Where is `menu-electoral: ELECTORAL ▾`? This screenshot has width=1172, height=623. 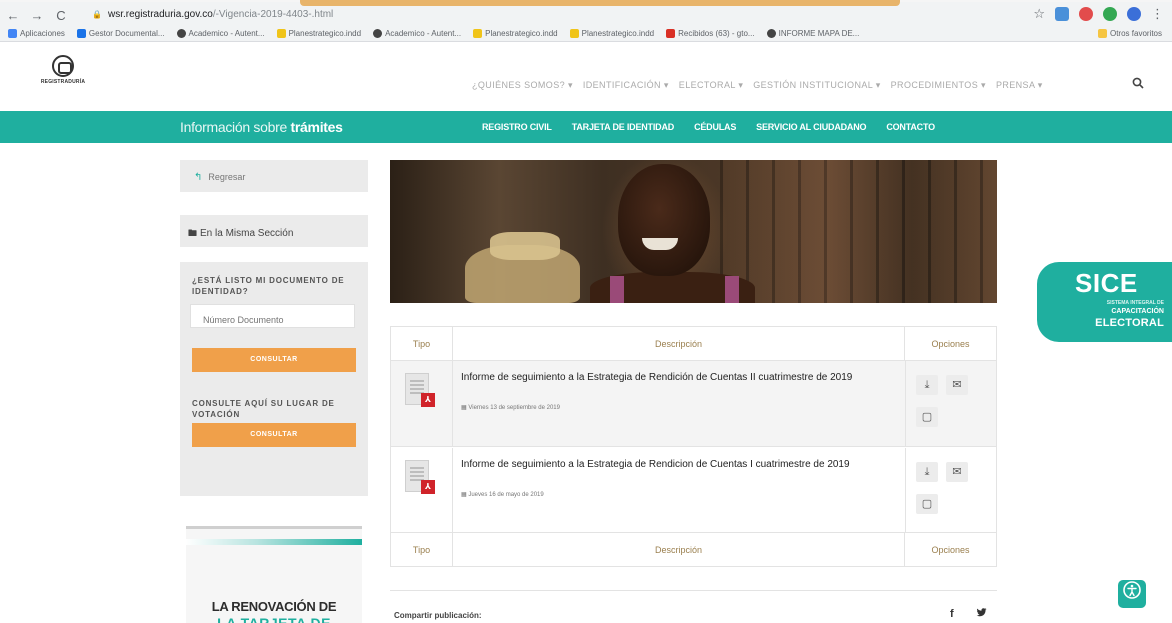
menu-electoral: ELECTORAL ▾ is located at coordinates (711, 85).